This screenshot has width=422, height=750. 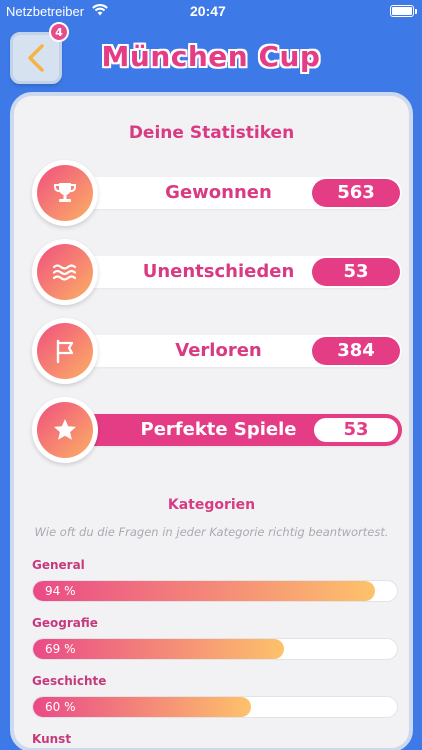 I want to click on stat-label: Perfekte Spiele, so click(x=218, y=429).